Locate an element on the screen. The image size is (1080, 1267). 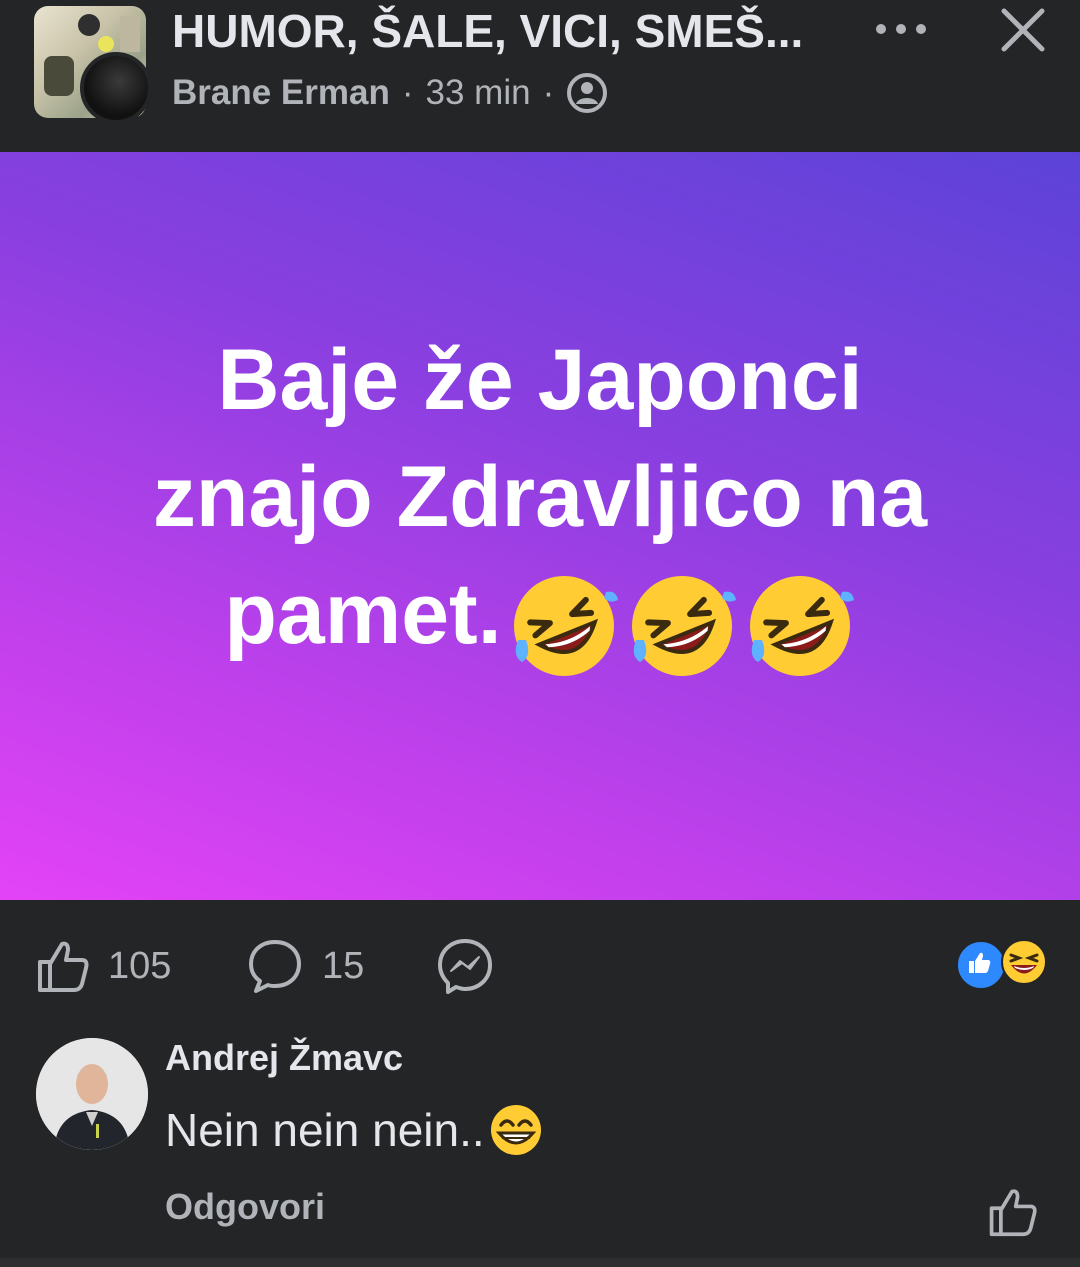
close-button is located at coordinates (1023, 30).